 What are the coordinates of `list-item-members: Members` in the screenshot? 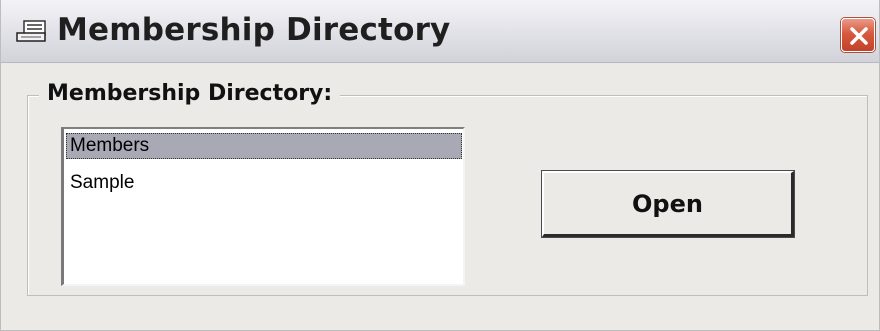 It's located at (264, 146).